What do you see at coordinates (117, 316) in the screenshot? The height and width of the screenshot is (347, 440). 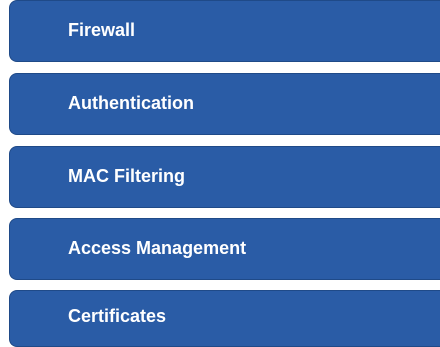 I see `menu-item-label: Certificates` at bounding box center [117, 316].